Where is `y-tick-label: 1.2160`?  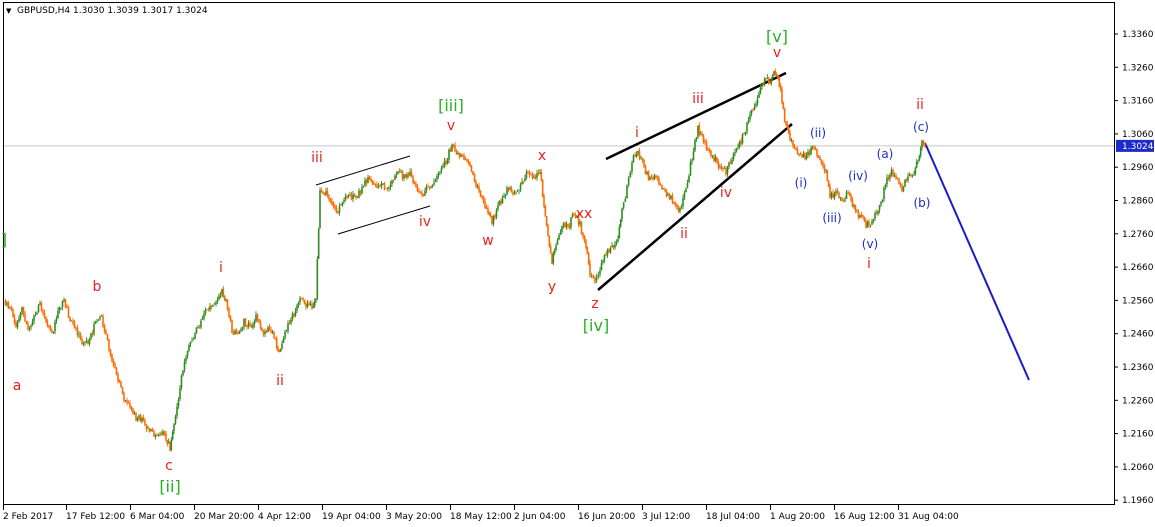
y-tick-label: 1.2160 is located at coordinates (1138, 435).